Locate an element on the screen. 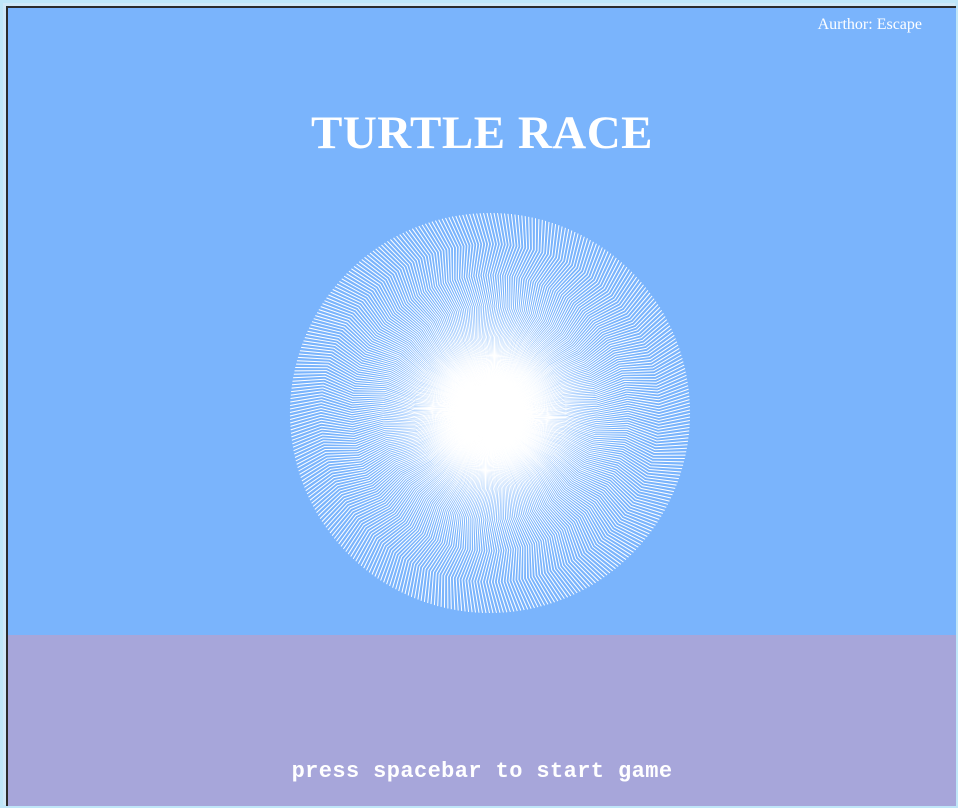 The width and height of the screenshot is (958, 808). game-title: TURTLE RACE is located at coordinates (482, 133).